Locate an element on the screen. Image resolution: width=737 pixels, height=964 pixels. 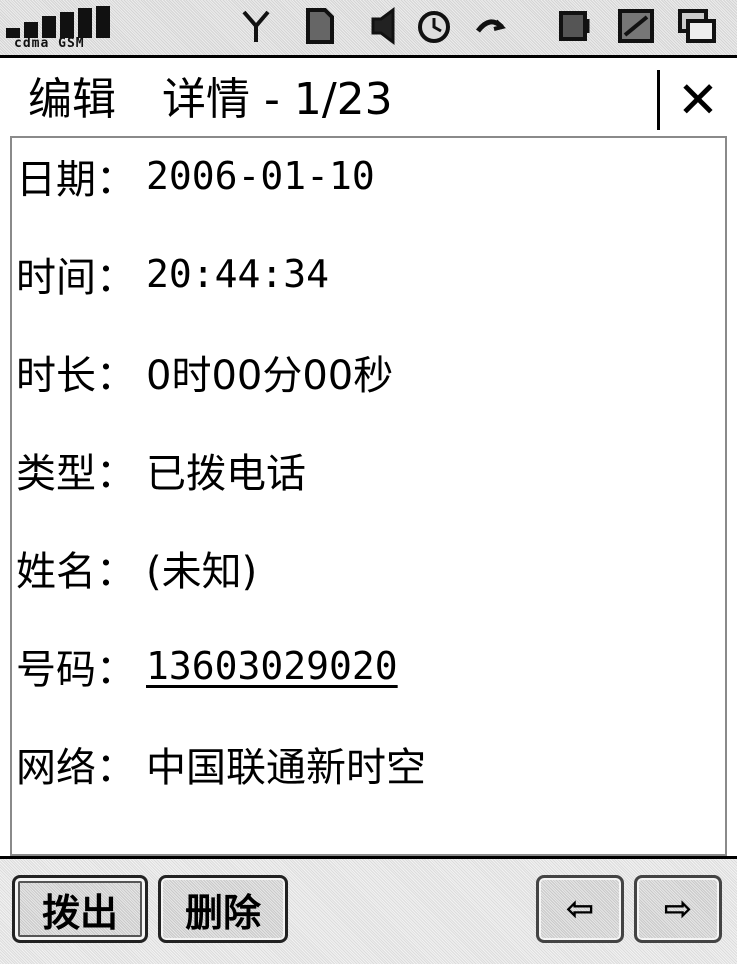
network-label-text: 网络： is located at coordinates (76, 768).